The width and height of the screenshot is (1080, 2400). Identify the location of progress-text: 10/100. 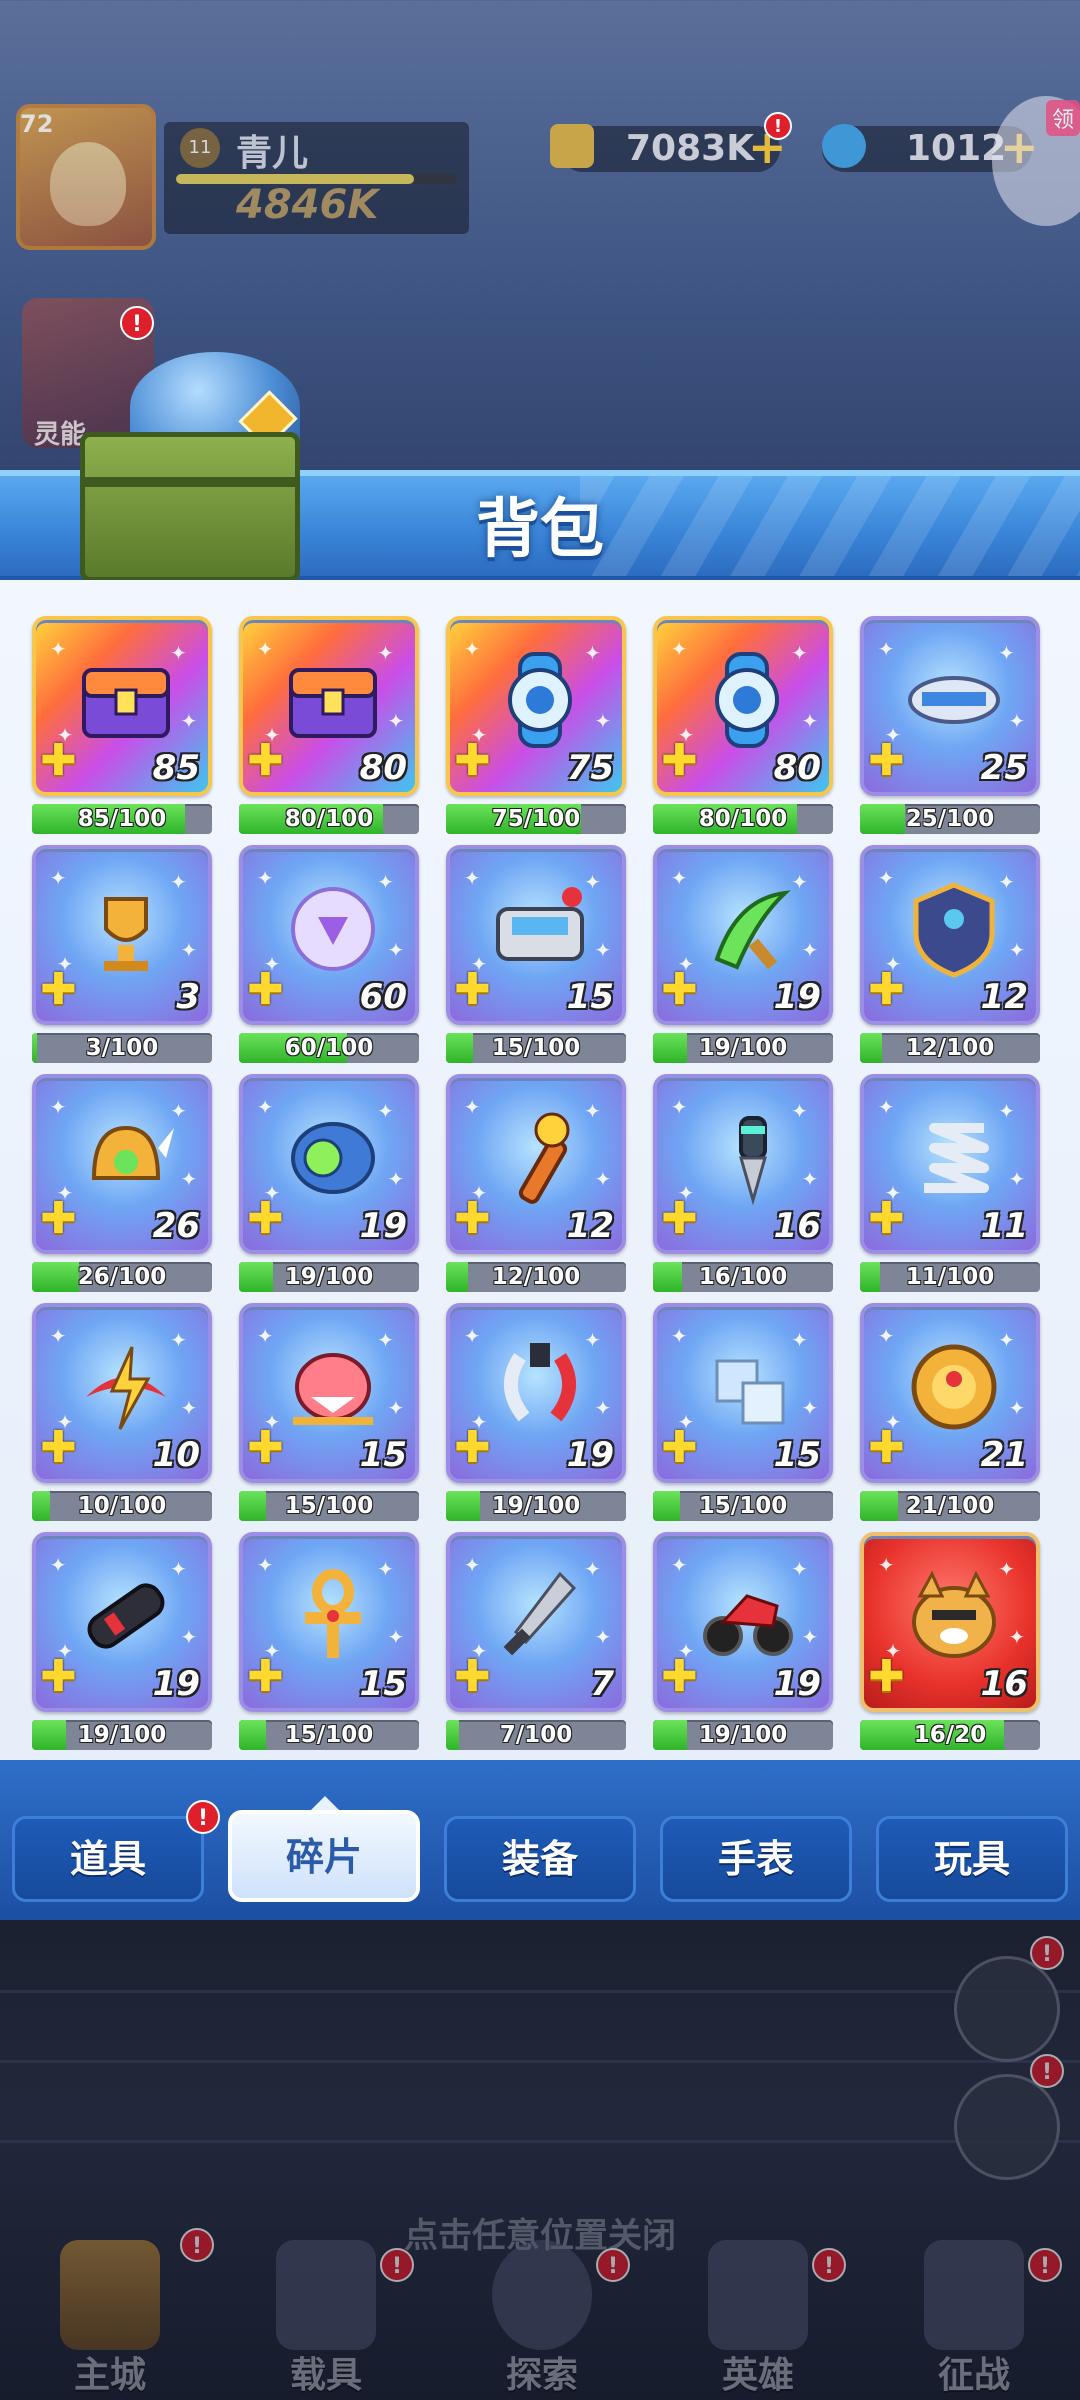
(122, 1506).